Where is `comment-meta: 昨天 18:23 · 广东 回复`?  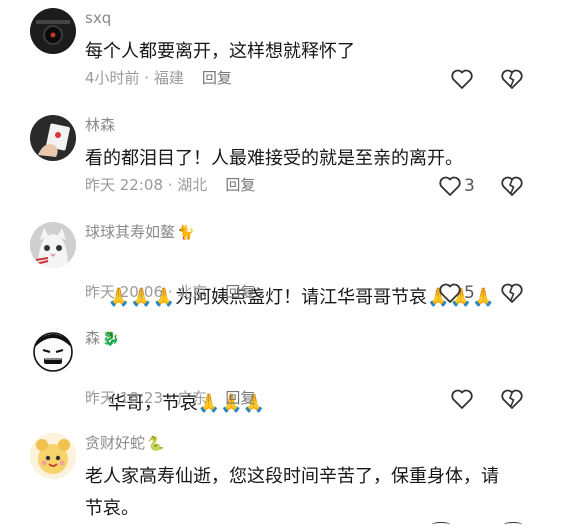 comment-meta: 昨天 18:23 · 广东 回复 is located at coordinates (170, 398).